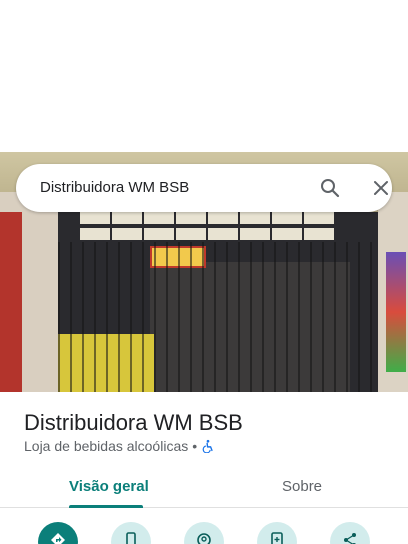  What do you see at coordinates (114, 187) in the screenshot?
I see `search-query: Distribuidora WM BSB` at bounding box center [114, 187].